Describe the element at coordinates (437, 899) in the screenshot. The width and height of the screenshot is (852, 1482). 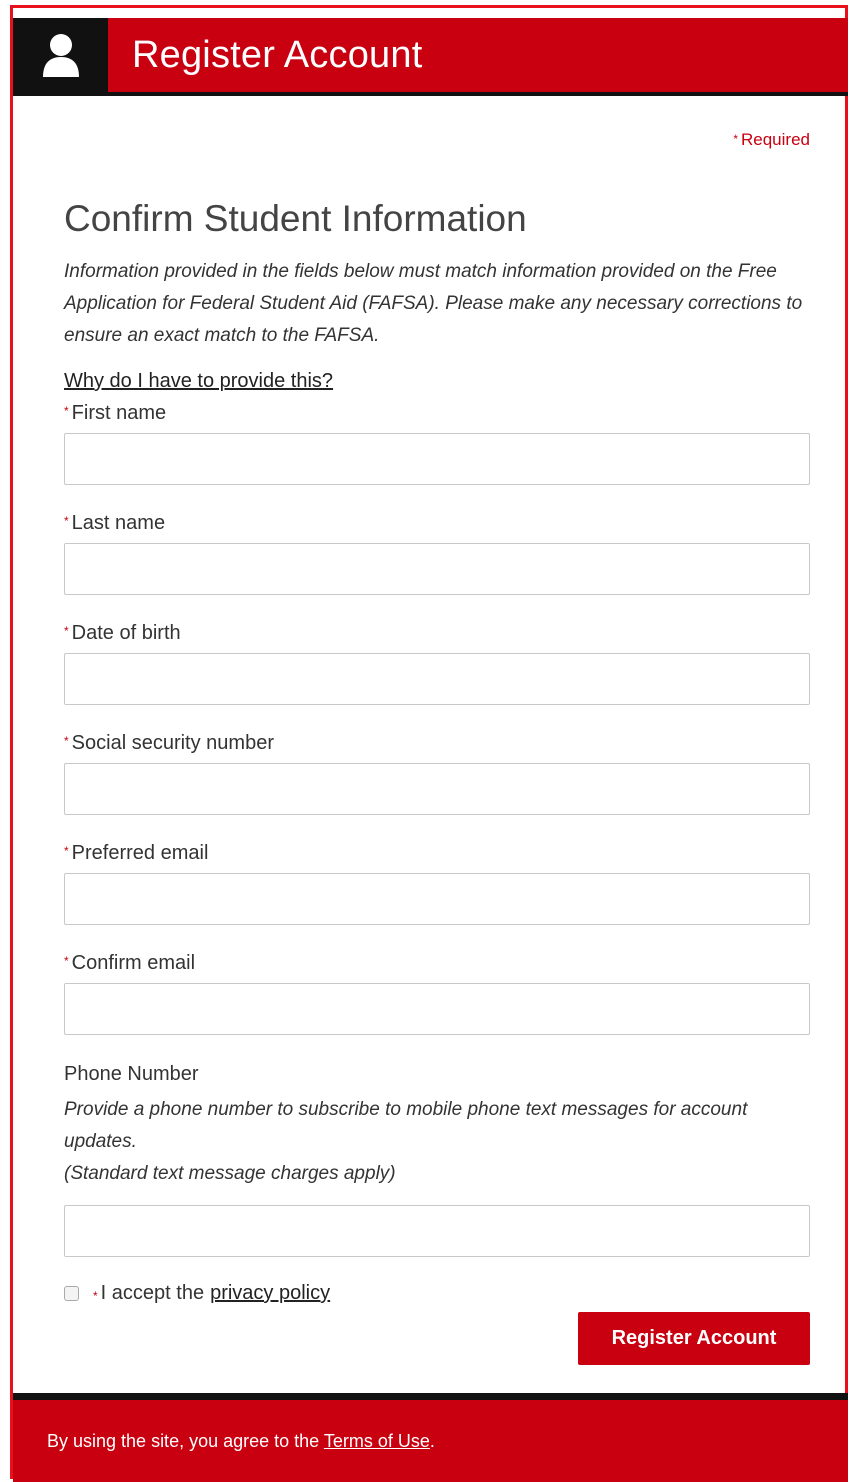
I see `email-input` at that location.